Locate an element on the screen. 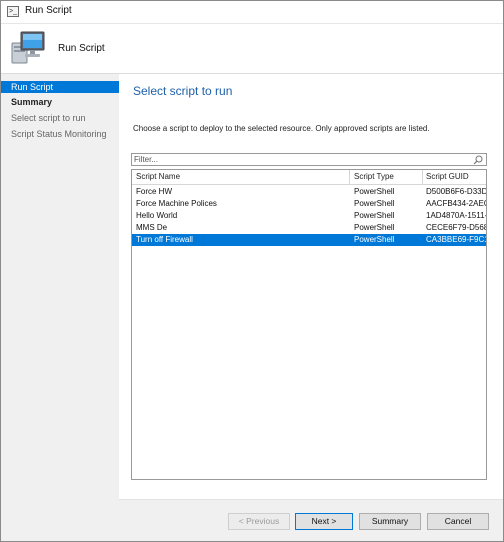 This screenshot has width=504, height=542. wizard-footer: < Previous Next > Summary Cancel is located at coordinates (311, 520).